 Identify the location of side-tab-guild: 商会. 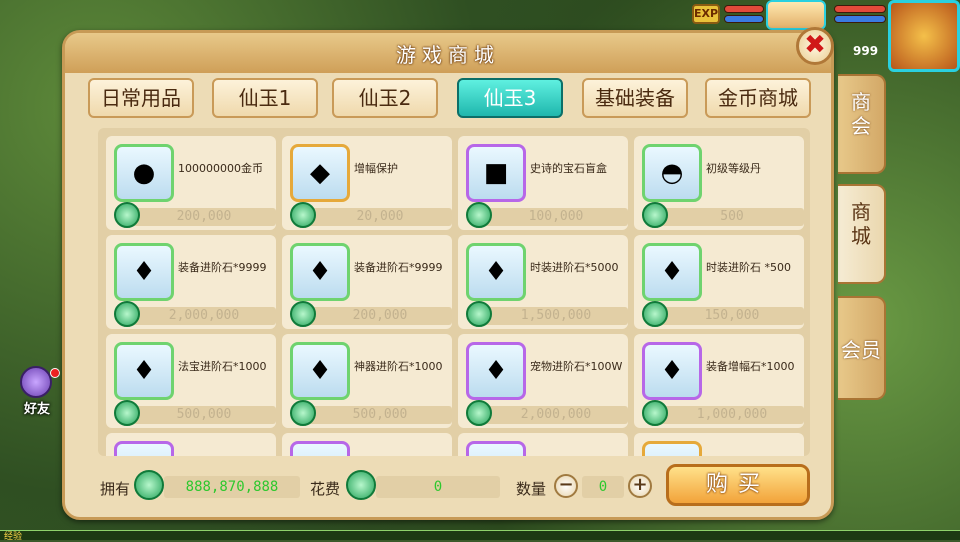
(862, 124).